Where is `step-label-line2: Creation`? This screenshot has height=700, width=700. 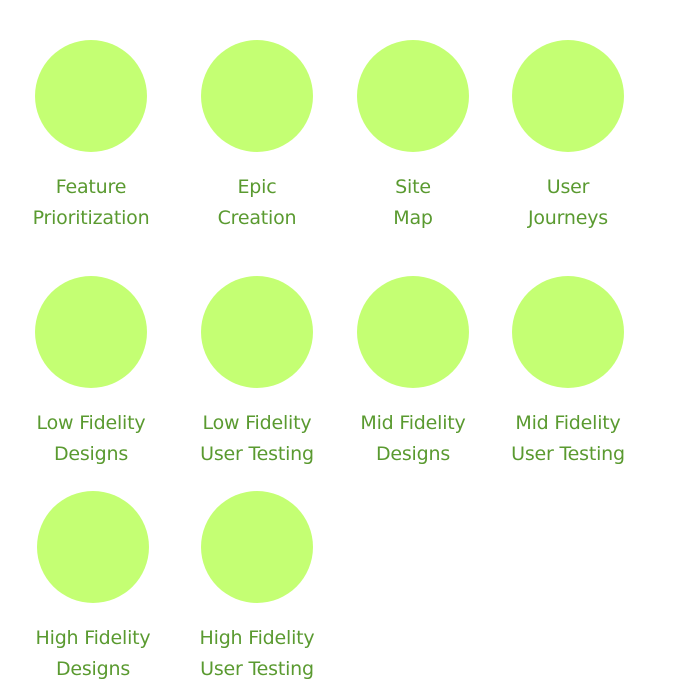 step-label-line2: Creation is located at coordinates (257, 218).